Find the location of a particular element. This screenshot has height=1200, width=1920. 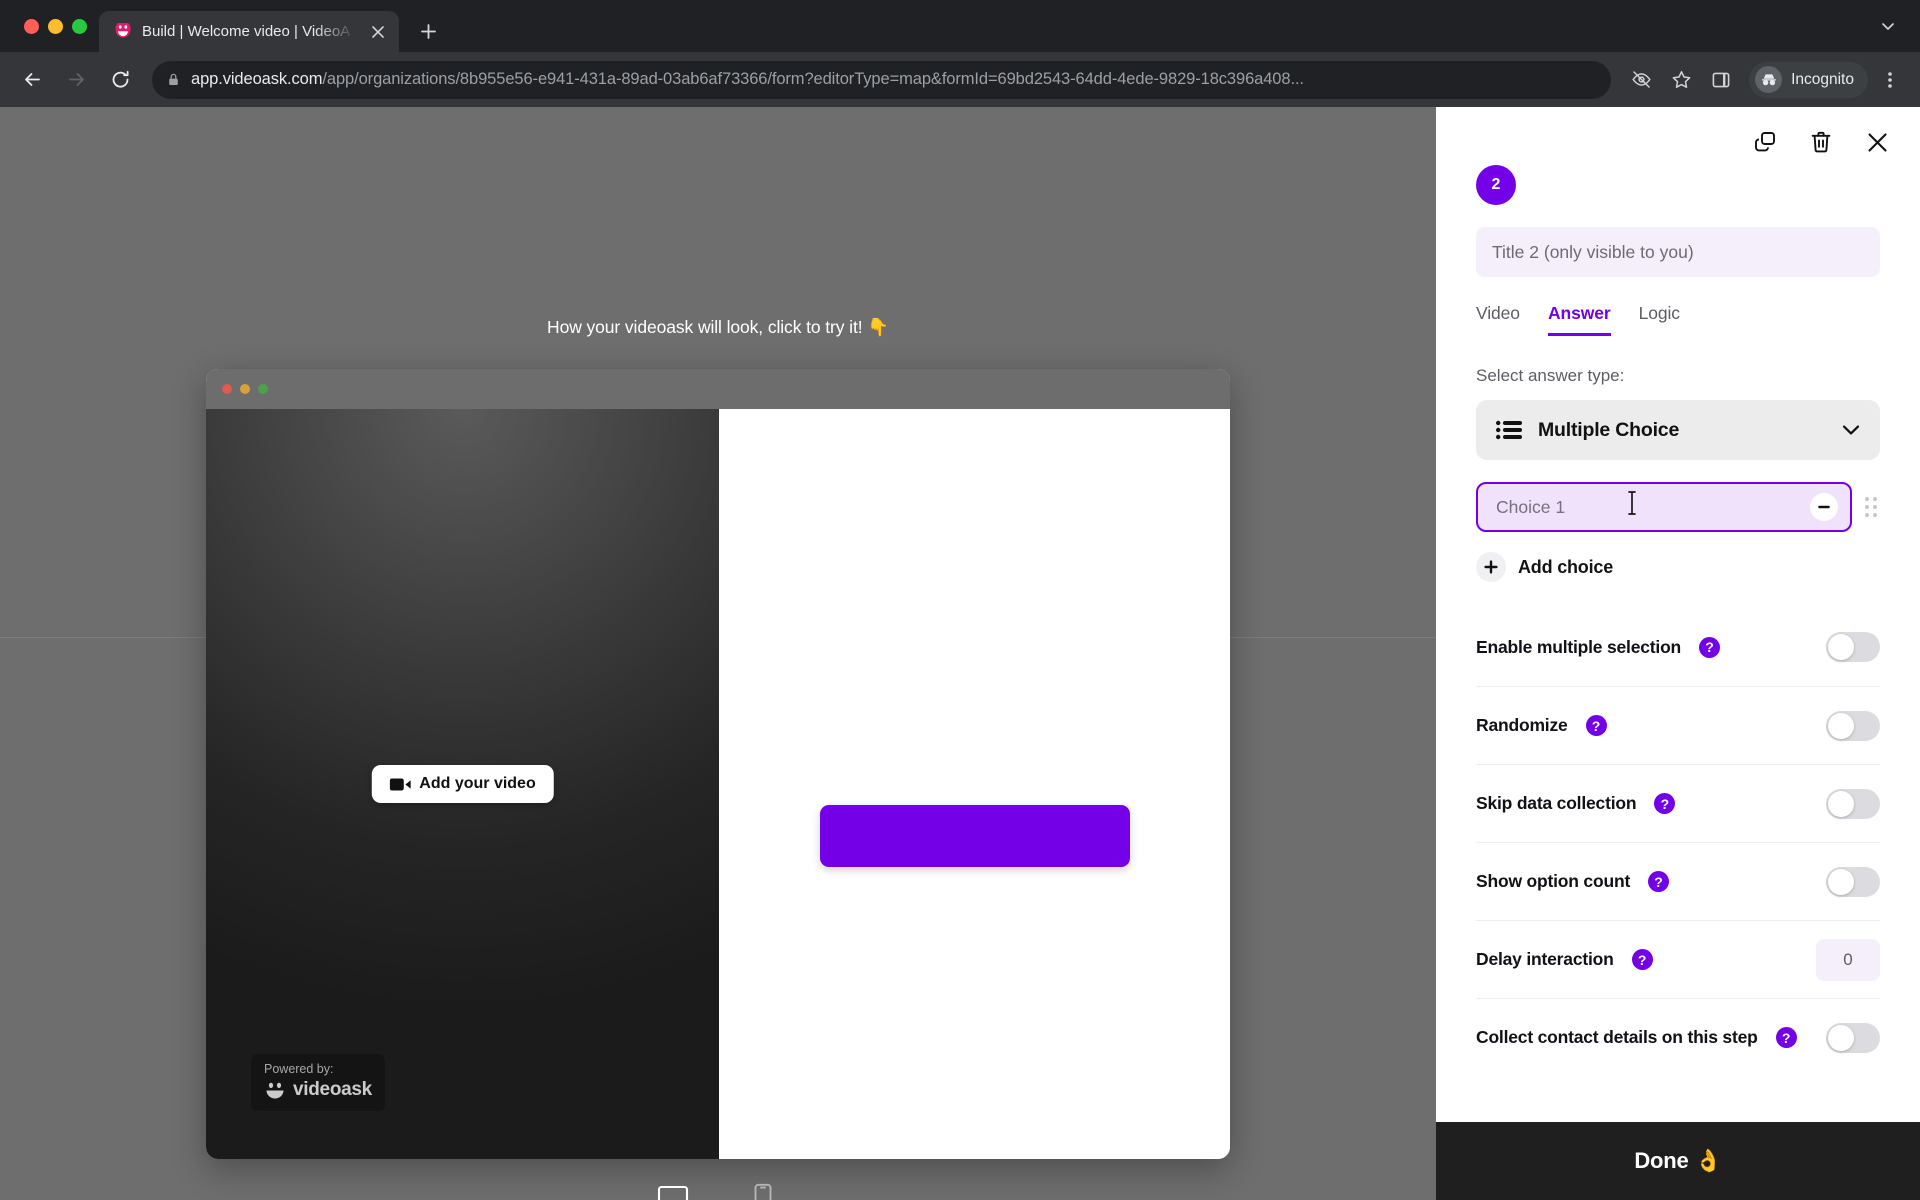

setting-show-option-count: Show option count ? is located at coordinates (1678, 881).